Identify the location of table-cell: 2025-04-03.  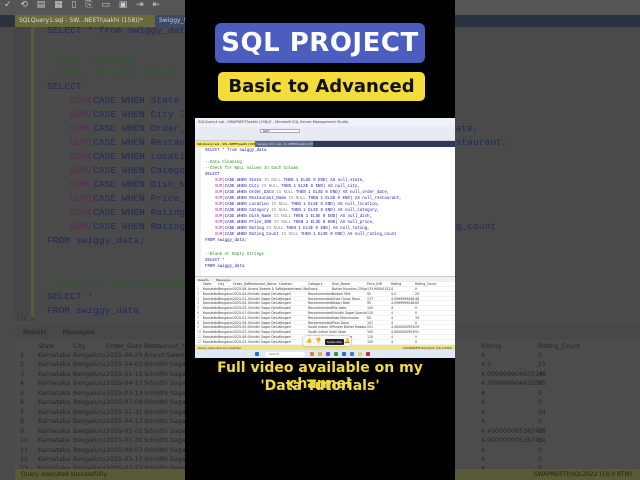
(240, 293).